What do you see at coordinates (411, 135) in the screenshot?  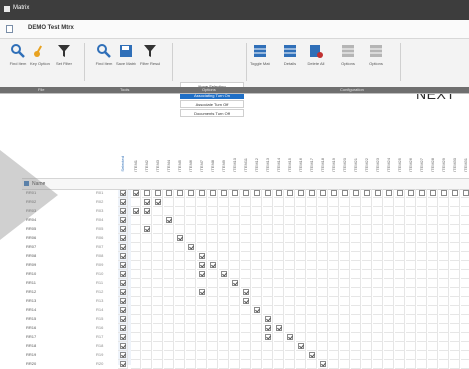 I see `column-header: ITEM26` at bounding box center [411, 135].